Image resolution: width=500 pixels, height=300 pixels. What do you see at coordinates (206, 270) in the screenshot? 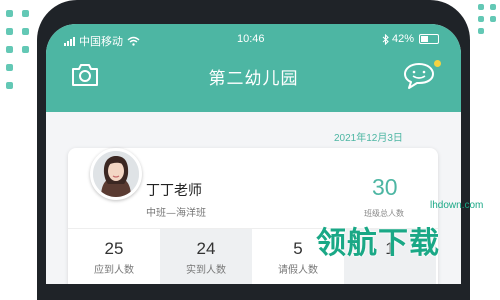
I see `stat-label: 实到人数` at bounding box center [206, 270].